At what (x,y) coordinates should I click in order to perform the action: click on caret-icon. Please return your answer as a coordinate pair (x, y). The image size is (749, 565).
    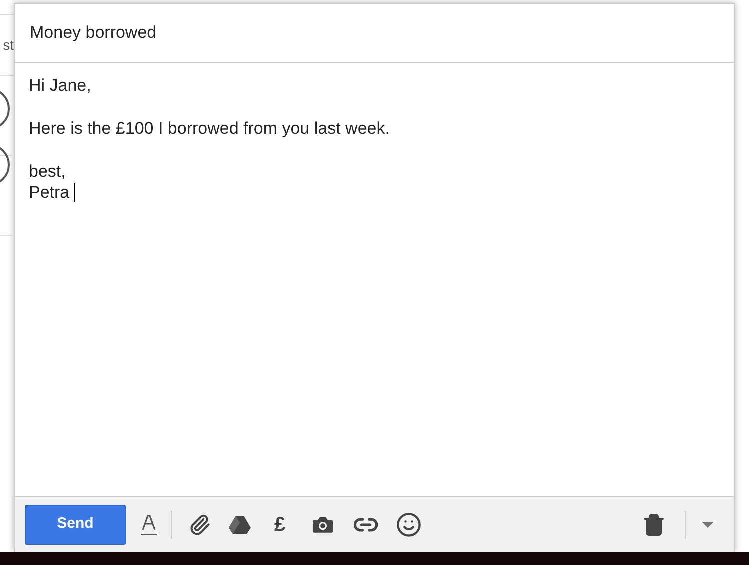
    Looking at the image, I should click on (708, 525).